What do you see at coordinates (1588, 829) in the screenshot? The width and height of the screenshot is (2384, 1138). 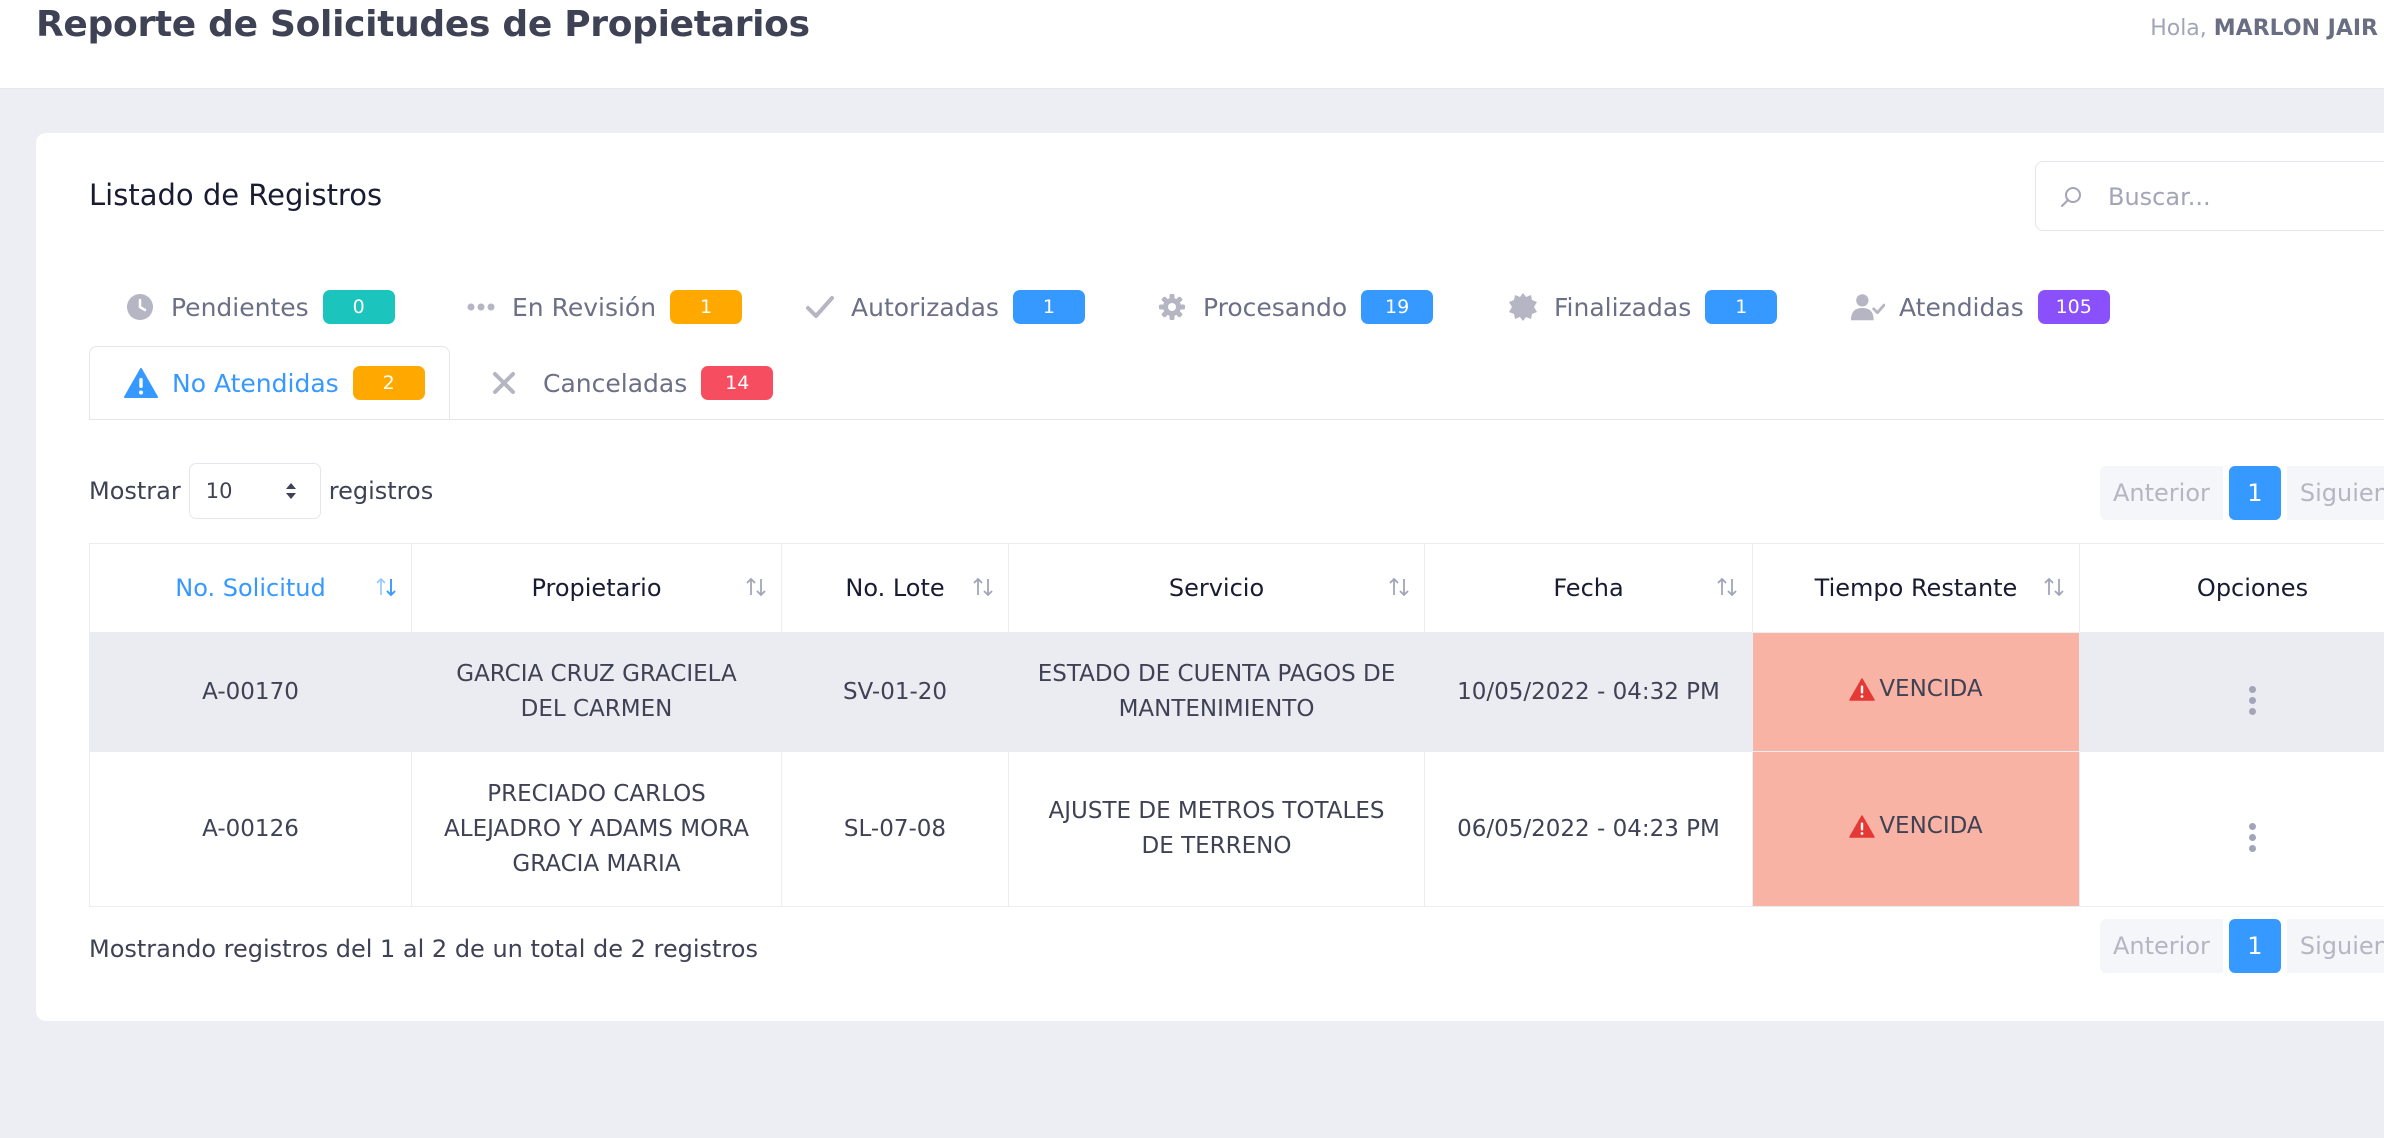 I see `cell-fecha: 06/05/2022 - 04:23 PM` at bounding box center [1588, 829].